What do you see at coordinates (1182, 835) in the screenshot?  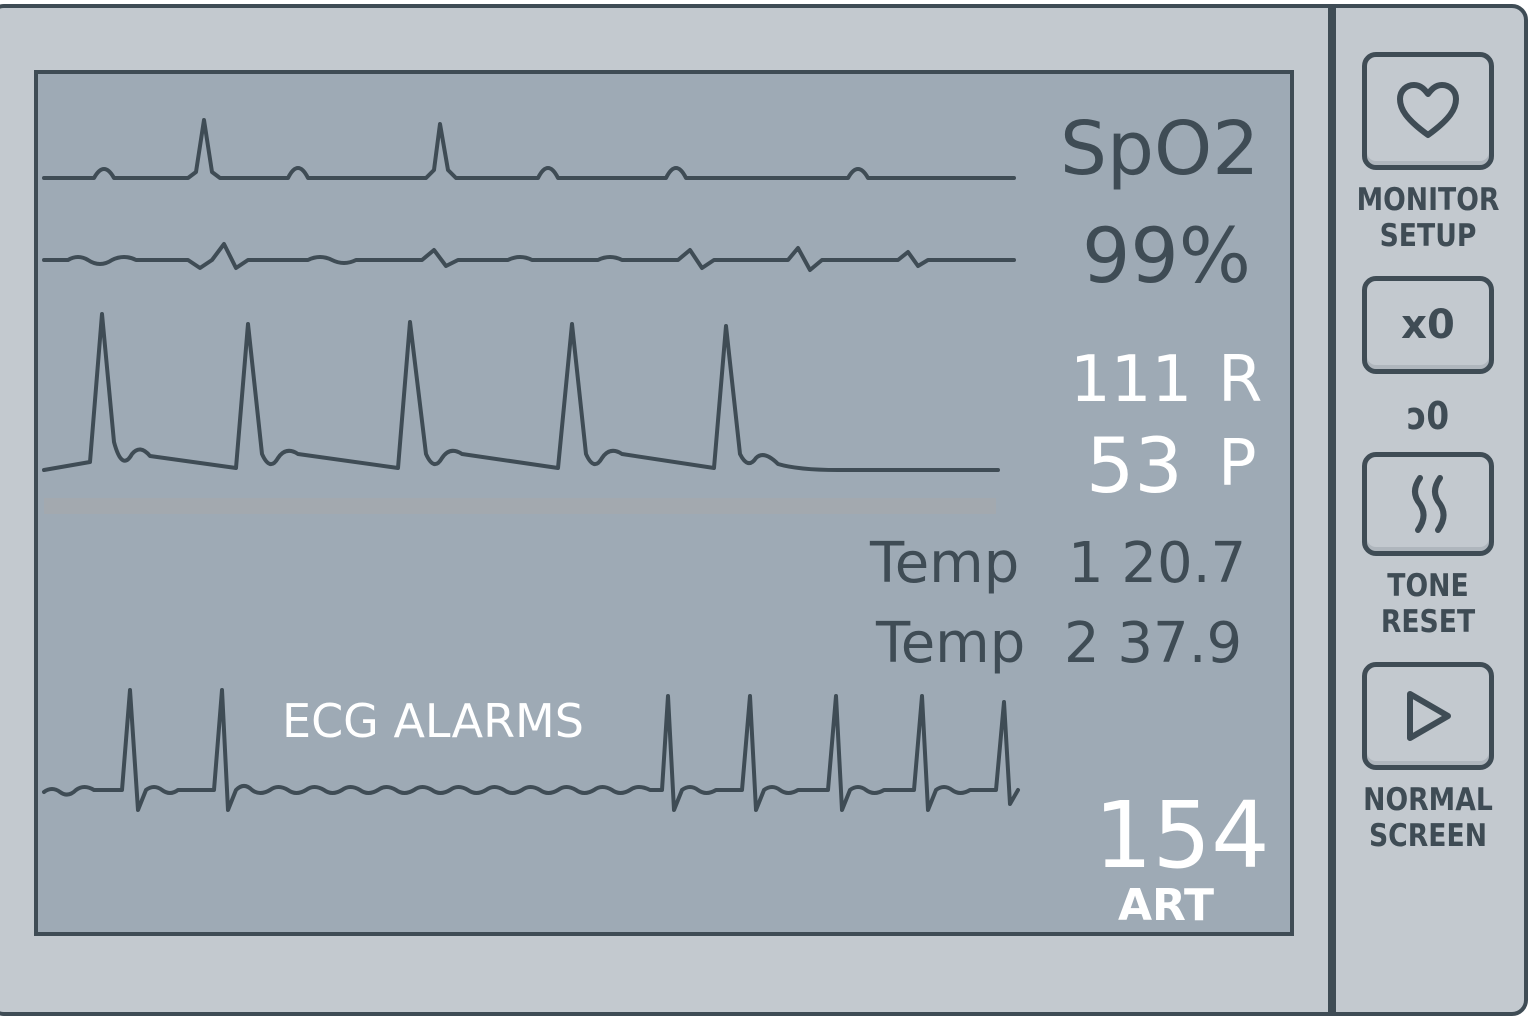 I see `art-value: 154` at bounding box center [1182, 835].